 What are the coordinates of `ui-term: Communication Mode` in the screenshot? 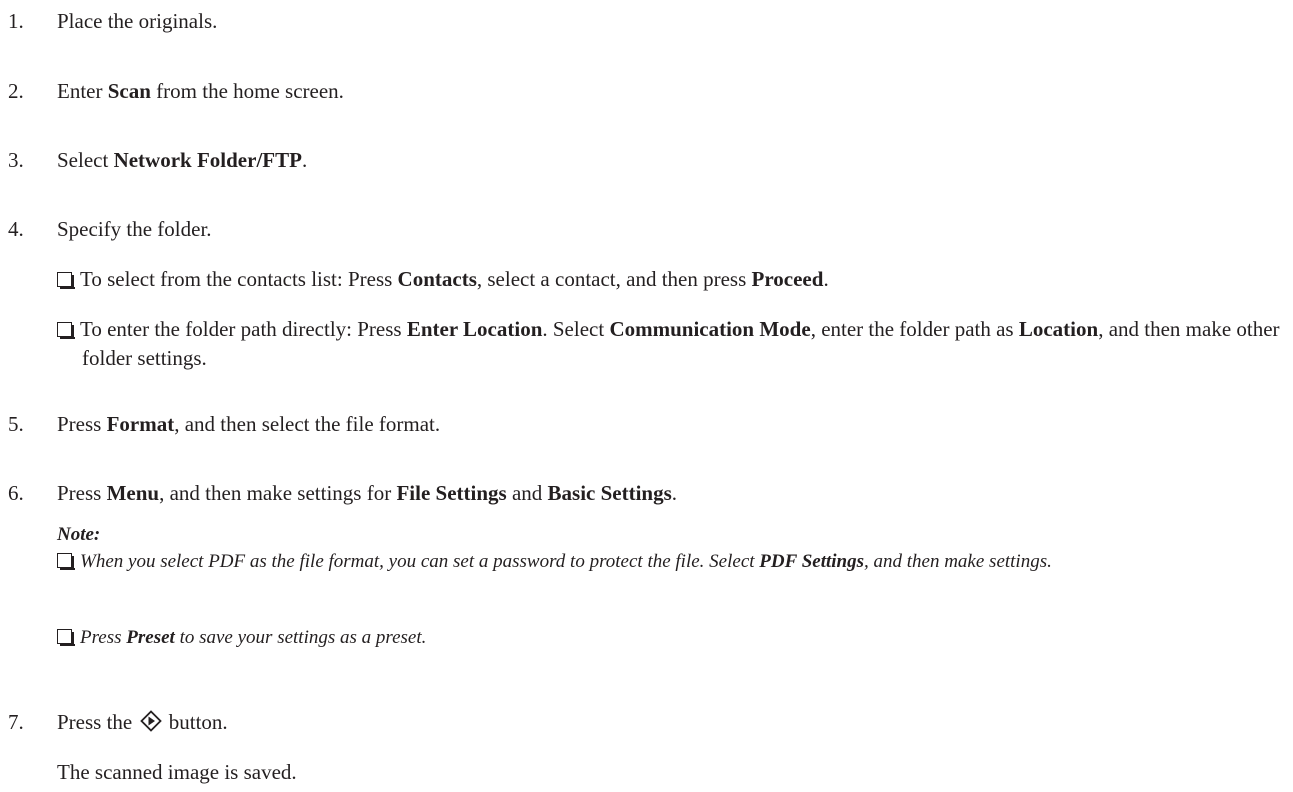 It's located at (710, 329).